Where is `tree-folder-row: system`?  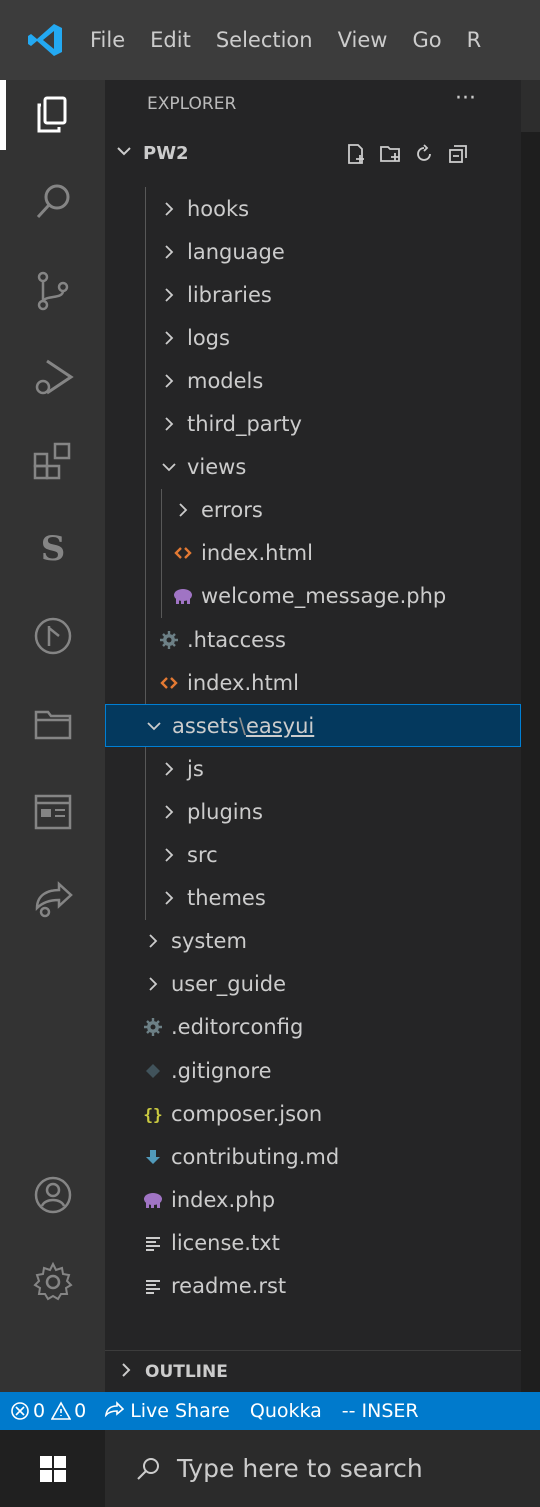 tree-folder-row: system is located at coordinates (313, 941).